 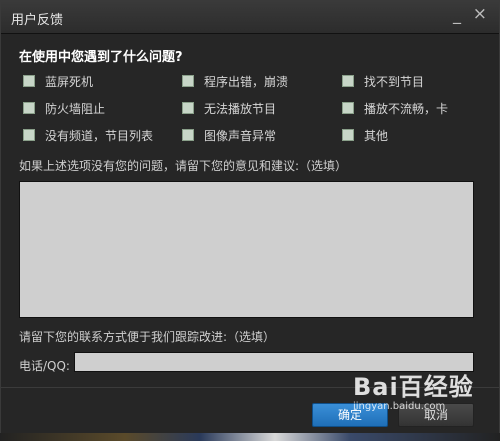 I want to click on phone-label: 电话/QQ:, so click(x=44, y=366).